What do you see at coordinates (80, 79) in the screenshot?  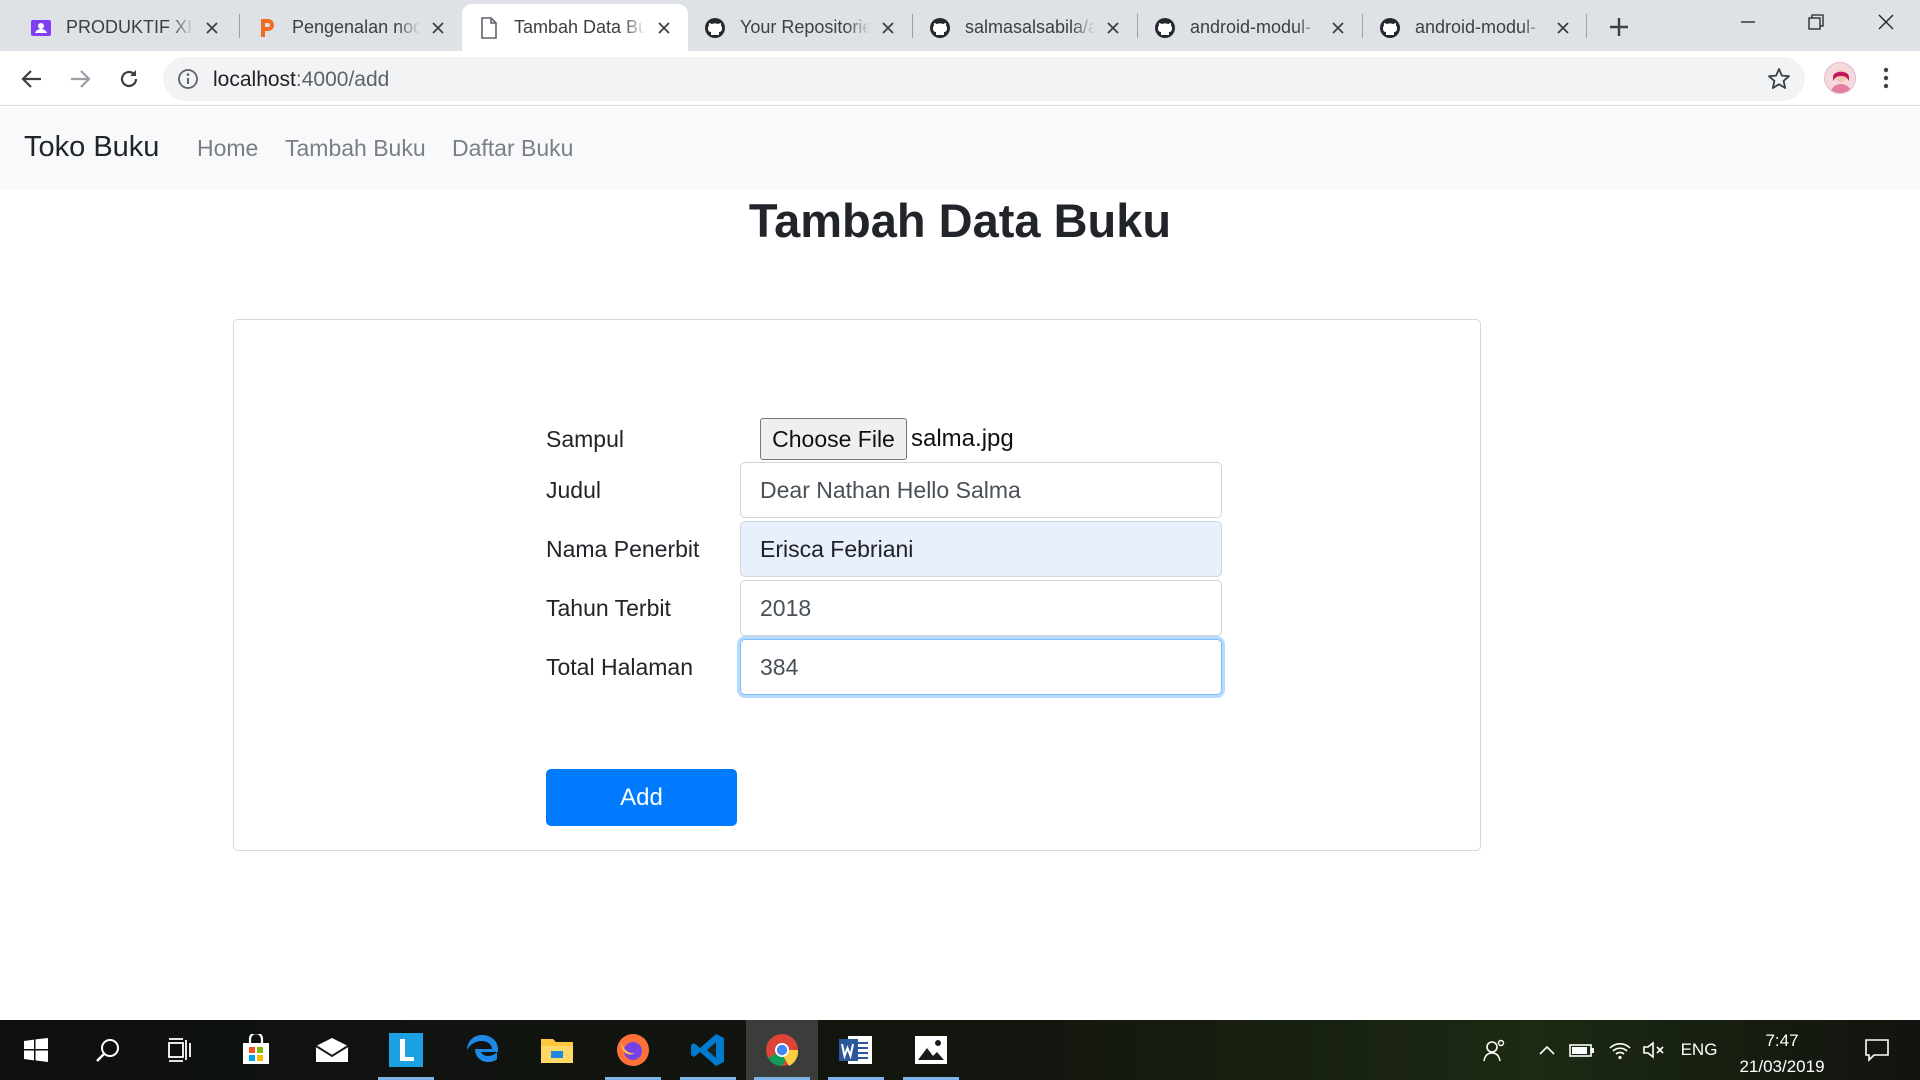 I see `forward-arrow-icon` at bounding box center [80, 79].